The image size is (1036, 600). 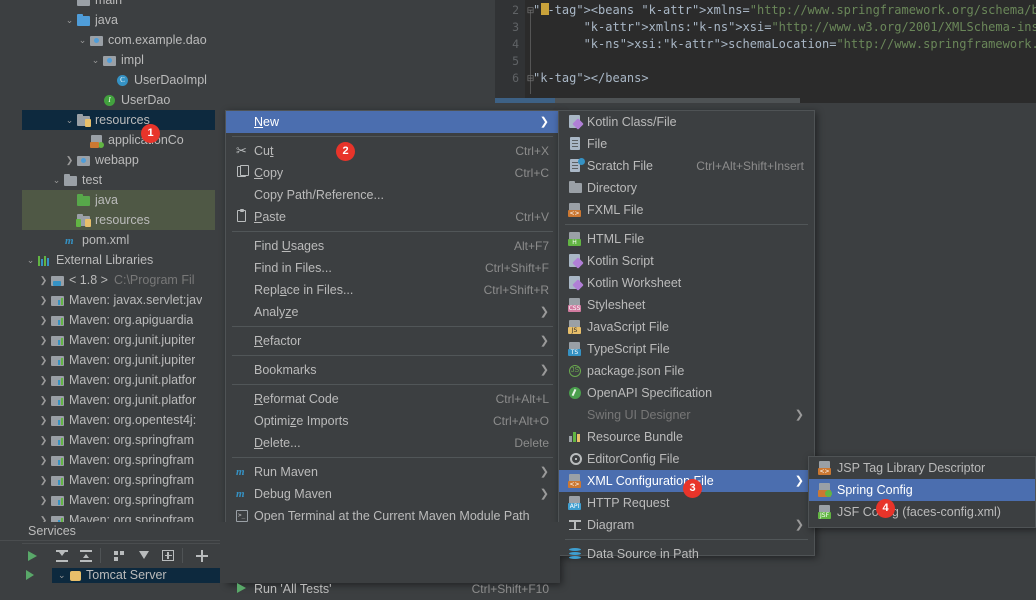 What do you see at coordinates (686, 437) in the screenshot?
I see `menu-item-resource-bundle: Resource Bundle` at bounding box center [686, 437].